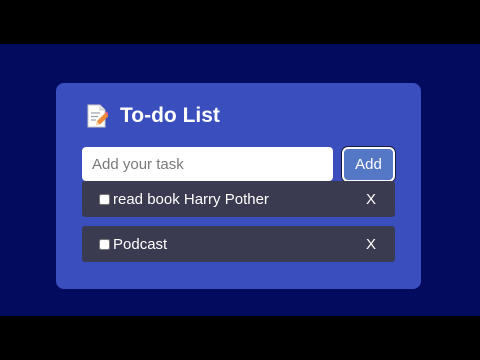  Describe the element at coordinates (207, 164) in the screenshot. I see `task-input` at that location.